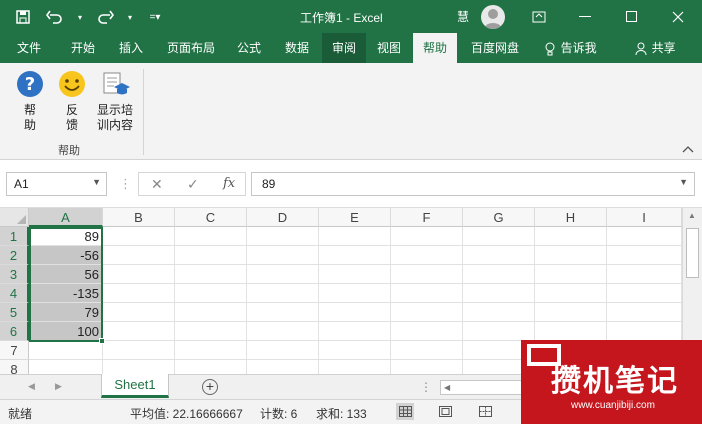 The height and width of the screenshot is (424, 702). I want to click on ribbon-display-options-button, so click(539, 16).